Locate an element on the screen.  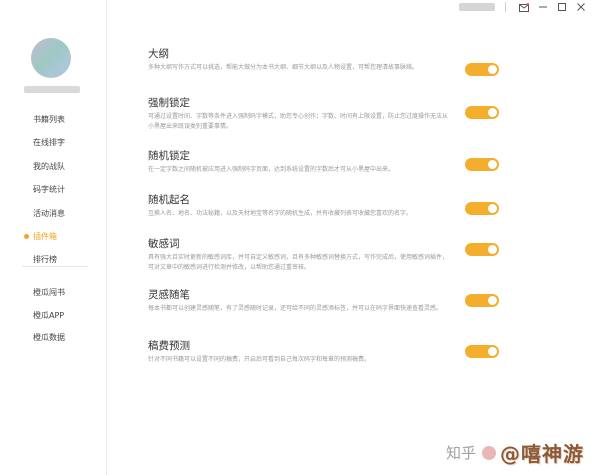
sidebar-item-online-typesetting: 在线排字 is located at coordinates (53, 142).